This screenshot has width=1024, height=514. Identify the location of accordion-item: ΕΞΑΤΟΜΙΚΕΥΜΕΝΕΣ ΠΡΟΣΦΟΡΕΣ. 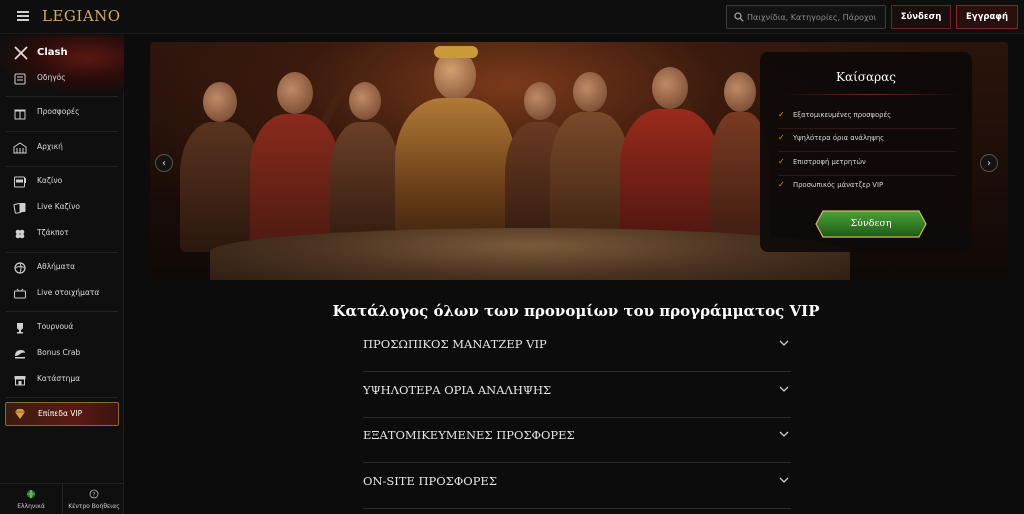
(577, 440).